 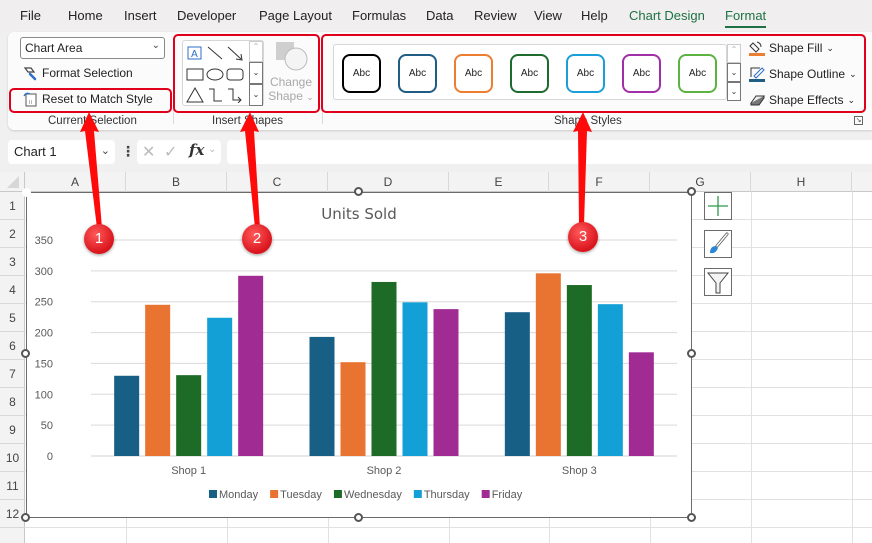 I want to click on tab-file: File, so click(x=30, y=15).